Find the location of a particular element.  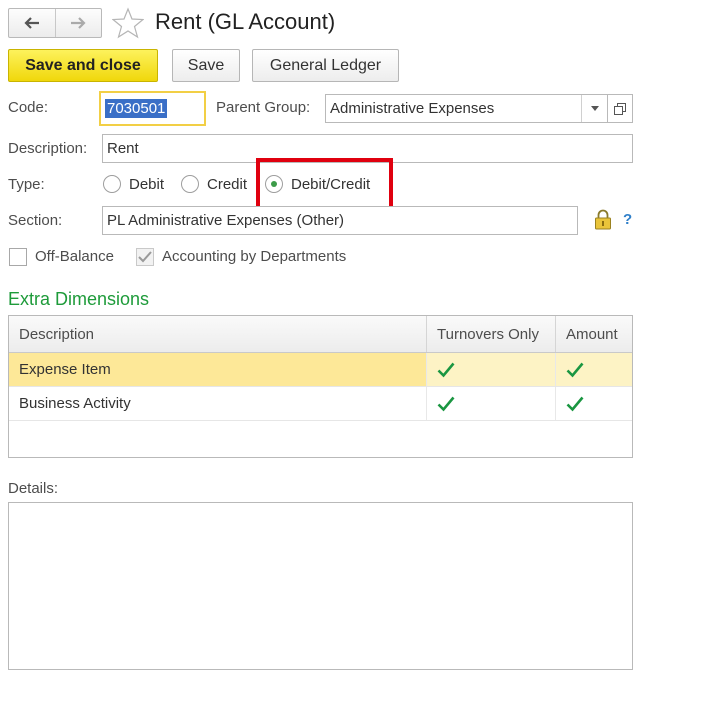

parent-group-dropdown-button is located at coordinates (594, 108).